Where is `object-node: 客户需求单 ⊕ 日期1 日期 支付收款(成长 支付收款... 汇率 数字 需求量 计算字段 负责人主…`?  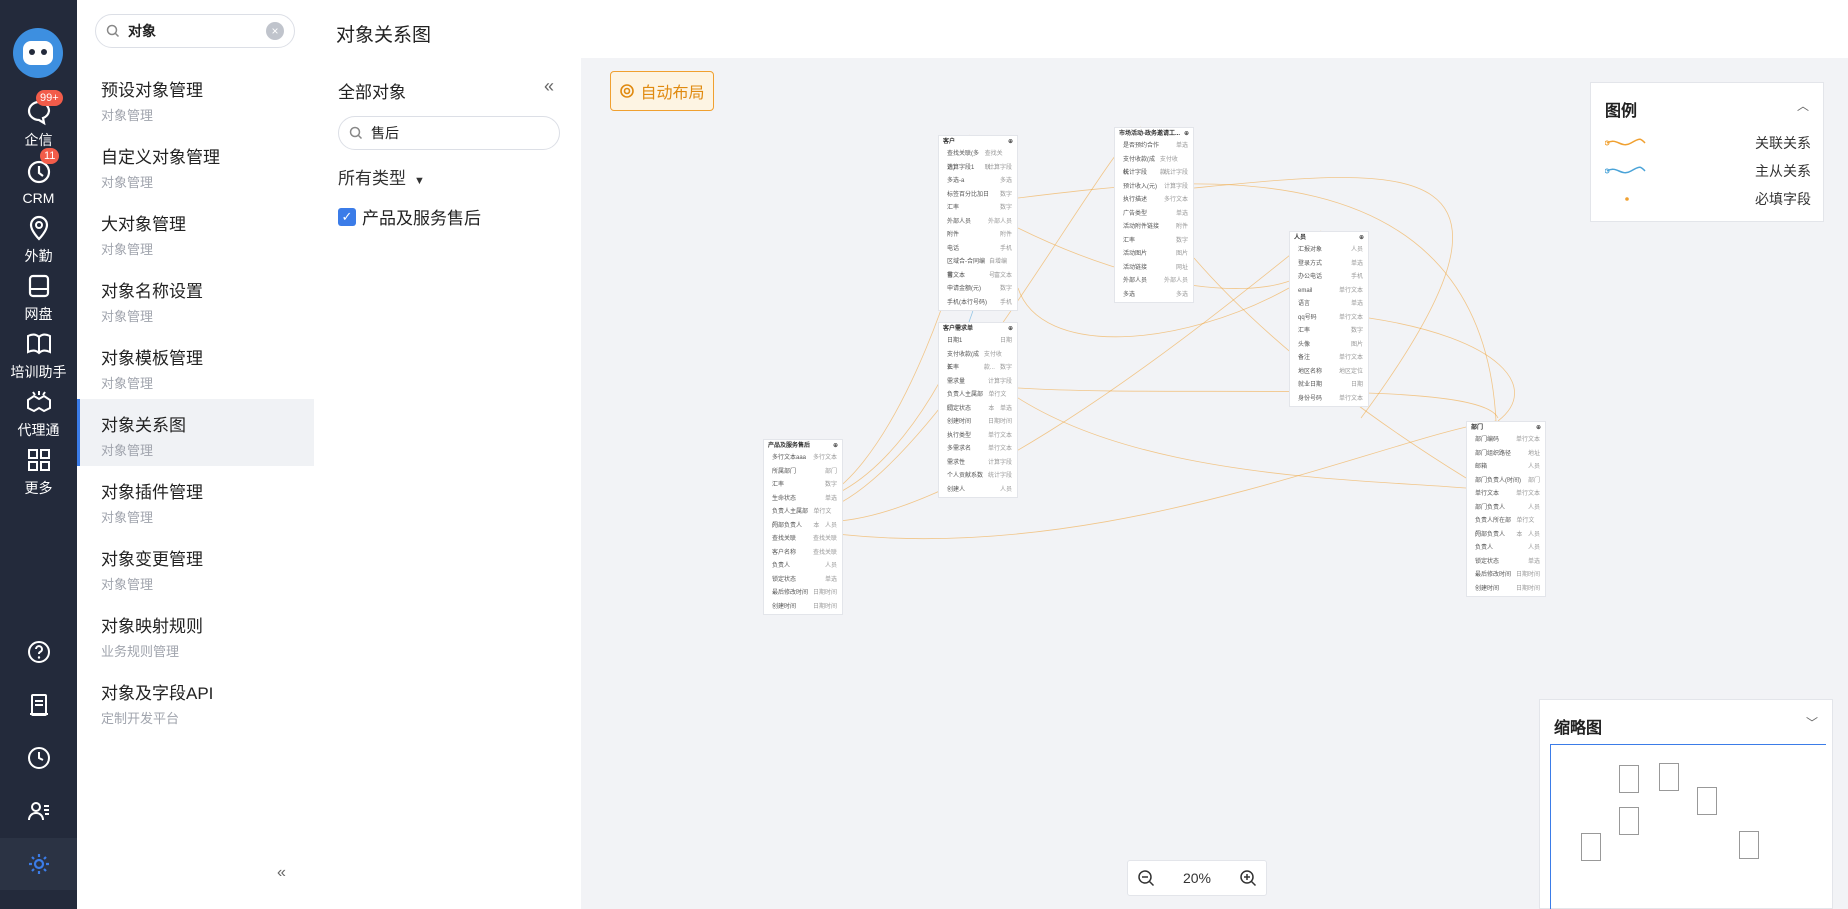
object-node: 客户需求单 ⊕ 日期1 日期 支付收款(成长 支付收款... 汇率 数字 需求量 计算字段 负责人主… is located at coordinates (978, 410).